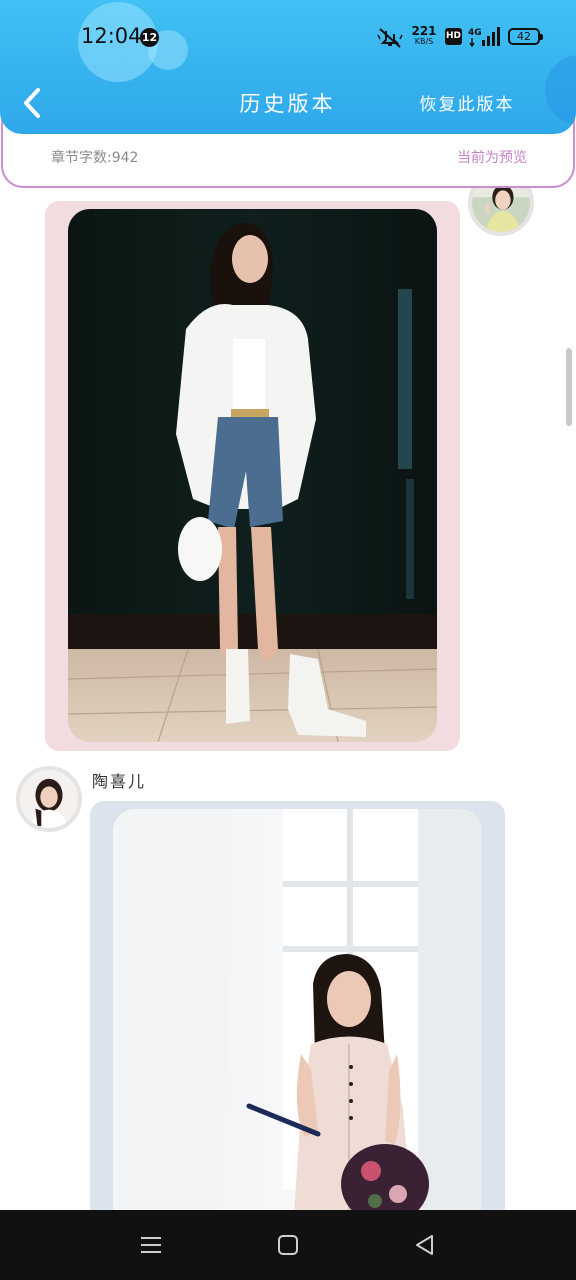 The width and height of the screenshot is (576, 1280). I want to click on back-chevron-icon, so click(32, 103).